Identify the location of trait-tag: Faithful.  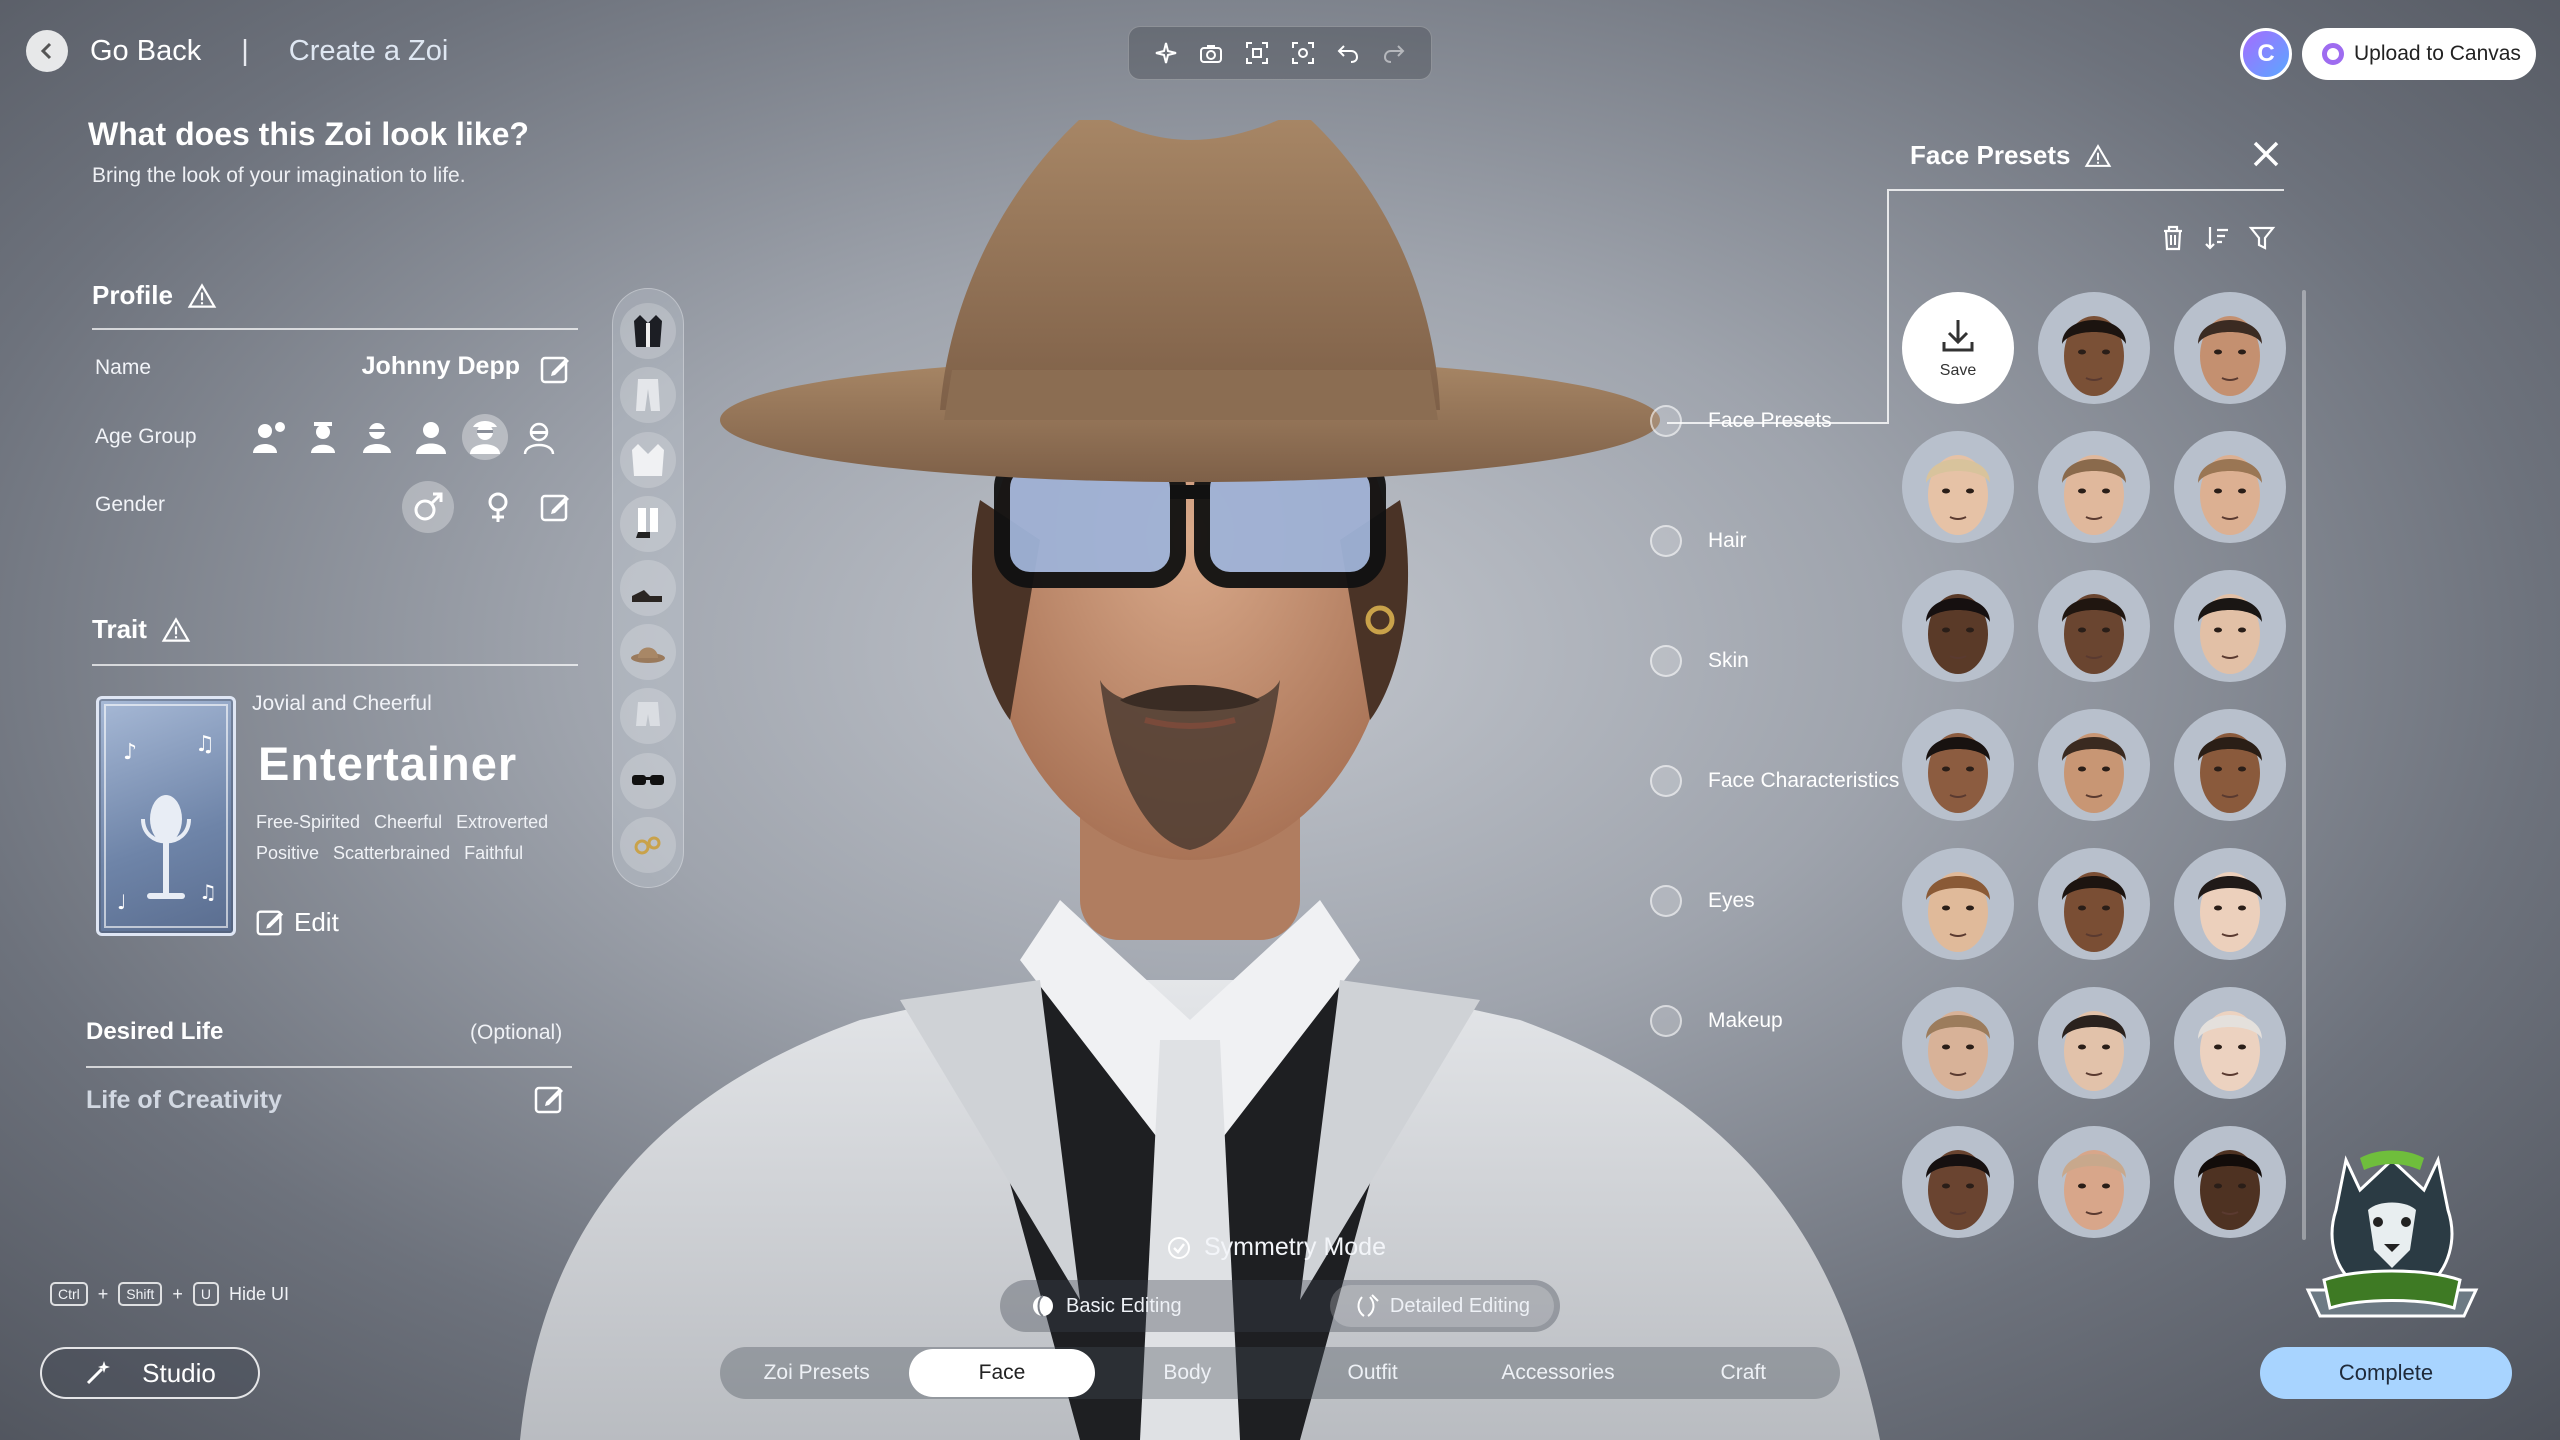
(494, 853).